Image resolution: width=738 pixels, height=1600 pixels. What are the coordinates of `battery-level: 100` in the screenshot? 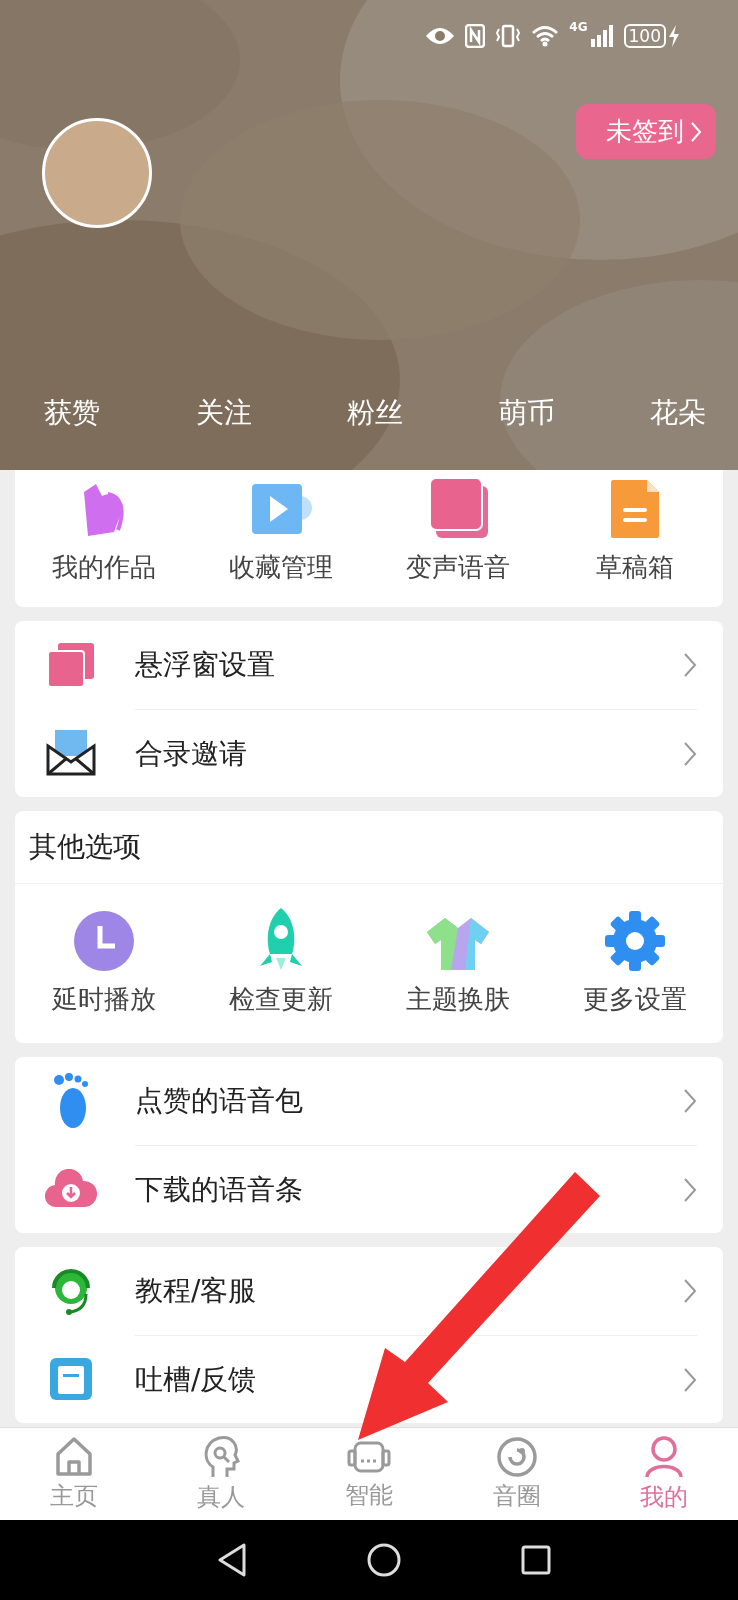 It's located at (644, 36).